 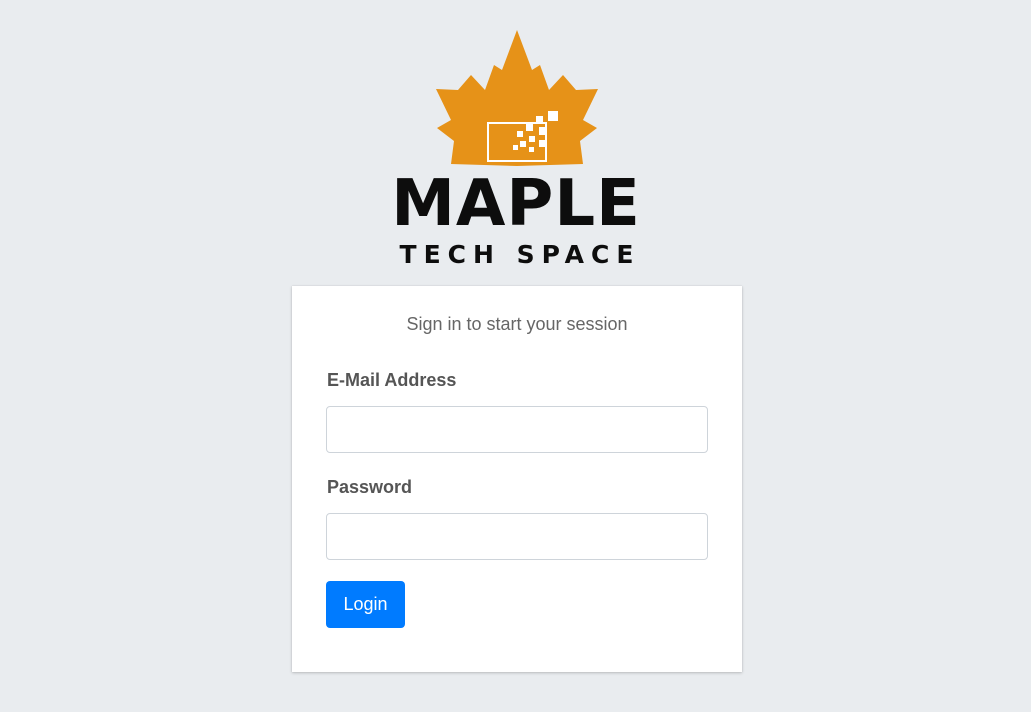 What do you see at coordinates (517, 429) in the screenshot?
I see `email-field` at bounding box center [517, 429].